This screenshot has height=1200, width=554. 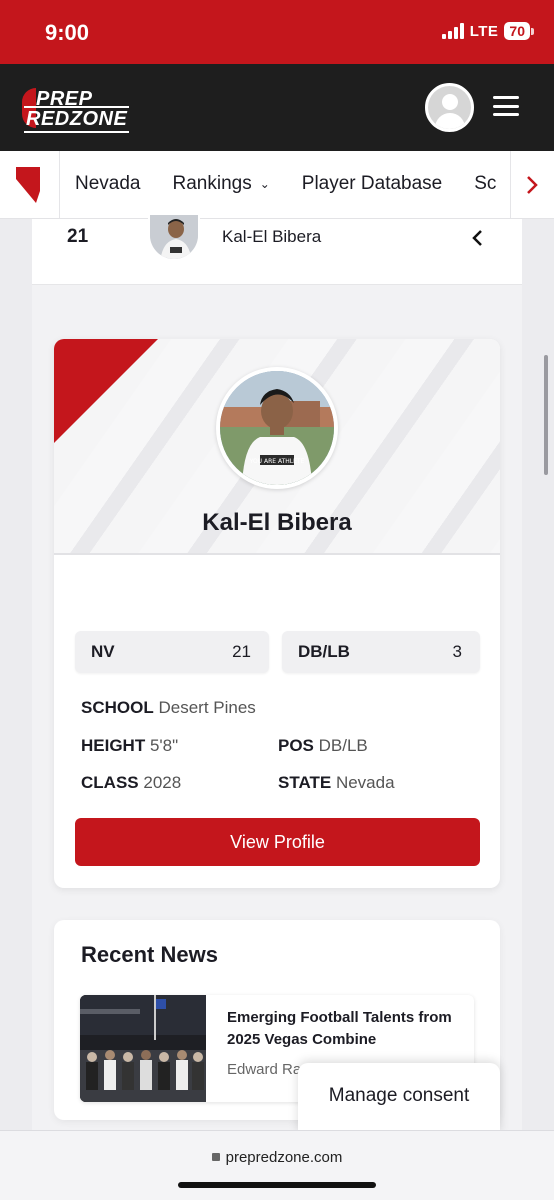 I want to click on user-icon-head, so click(x=450, y=102).